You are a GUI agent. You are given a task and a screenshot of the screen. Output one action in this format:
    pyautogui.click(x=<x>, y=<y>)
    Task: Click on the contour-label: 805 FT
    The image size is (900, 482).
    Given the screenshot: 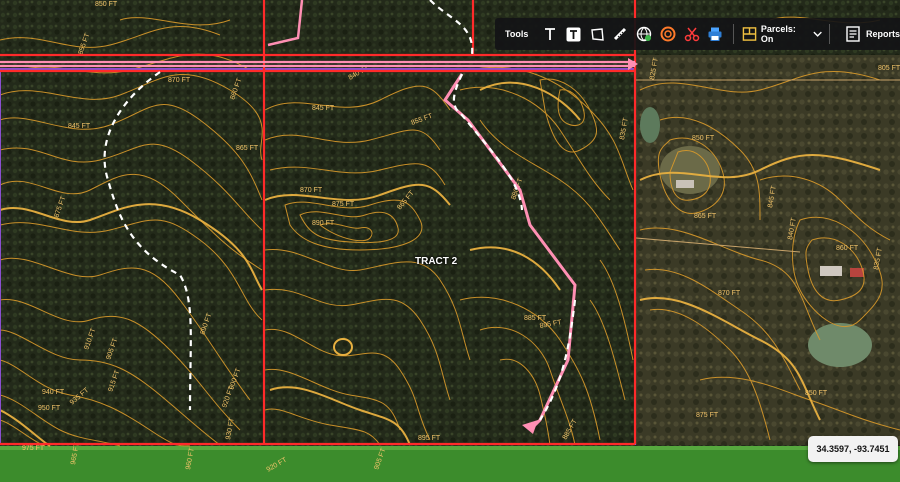 What is the action you would take?
    pyautogui.click(x=889, y=68)
    